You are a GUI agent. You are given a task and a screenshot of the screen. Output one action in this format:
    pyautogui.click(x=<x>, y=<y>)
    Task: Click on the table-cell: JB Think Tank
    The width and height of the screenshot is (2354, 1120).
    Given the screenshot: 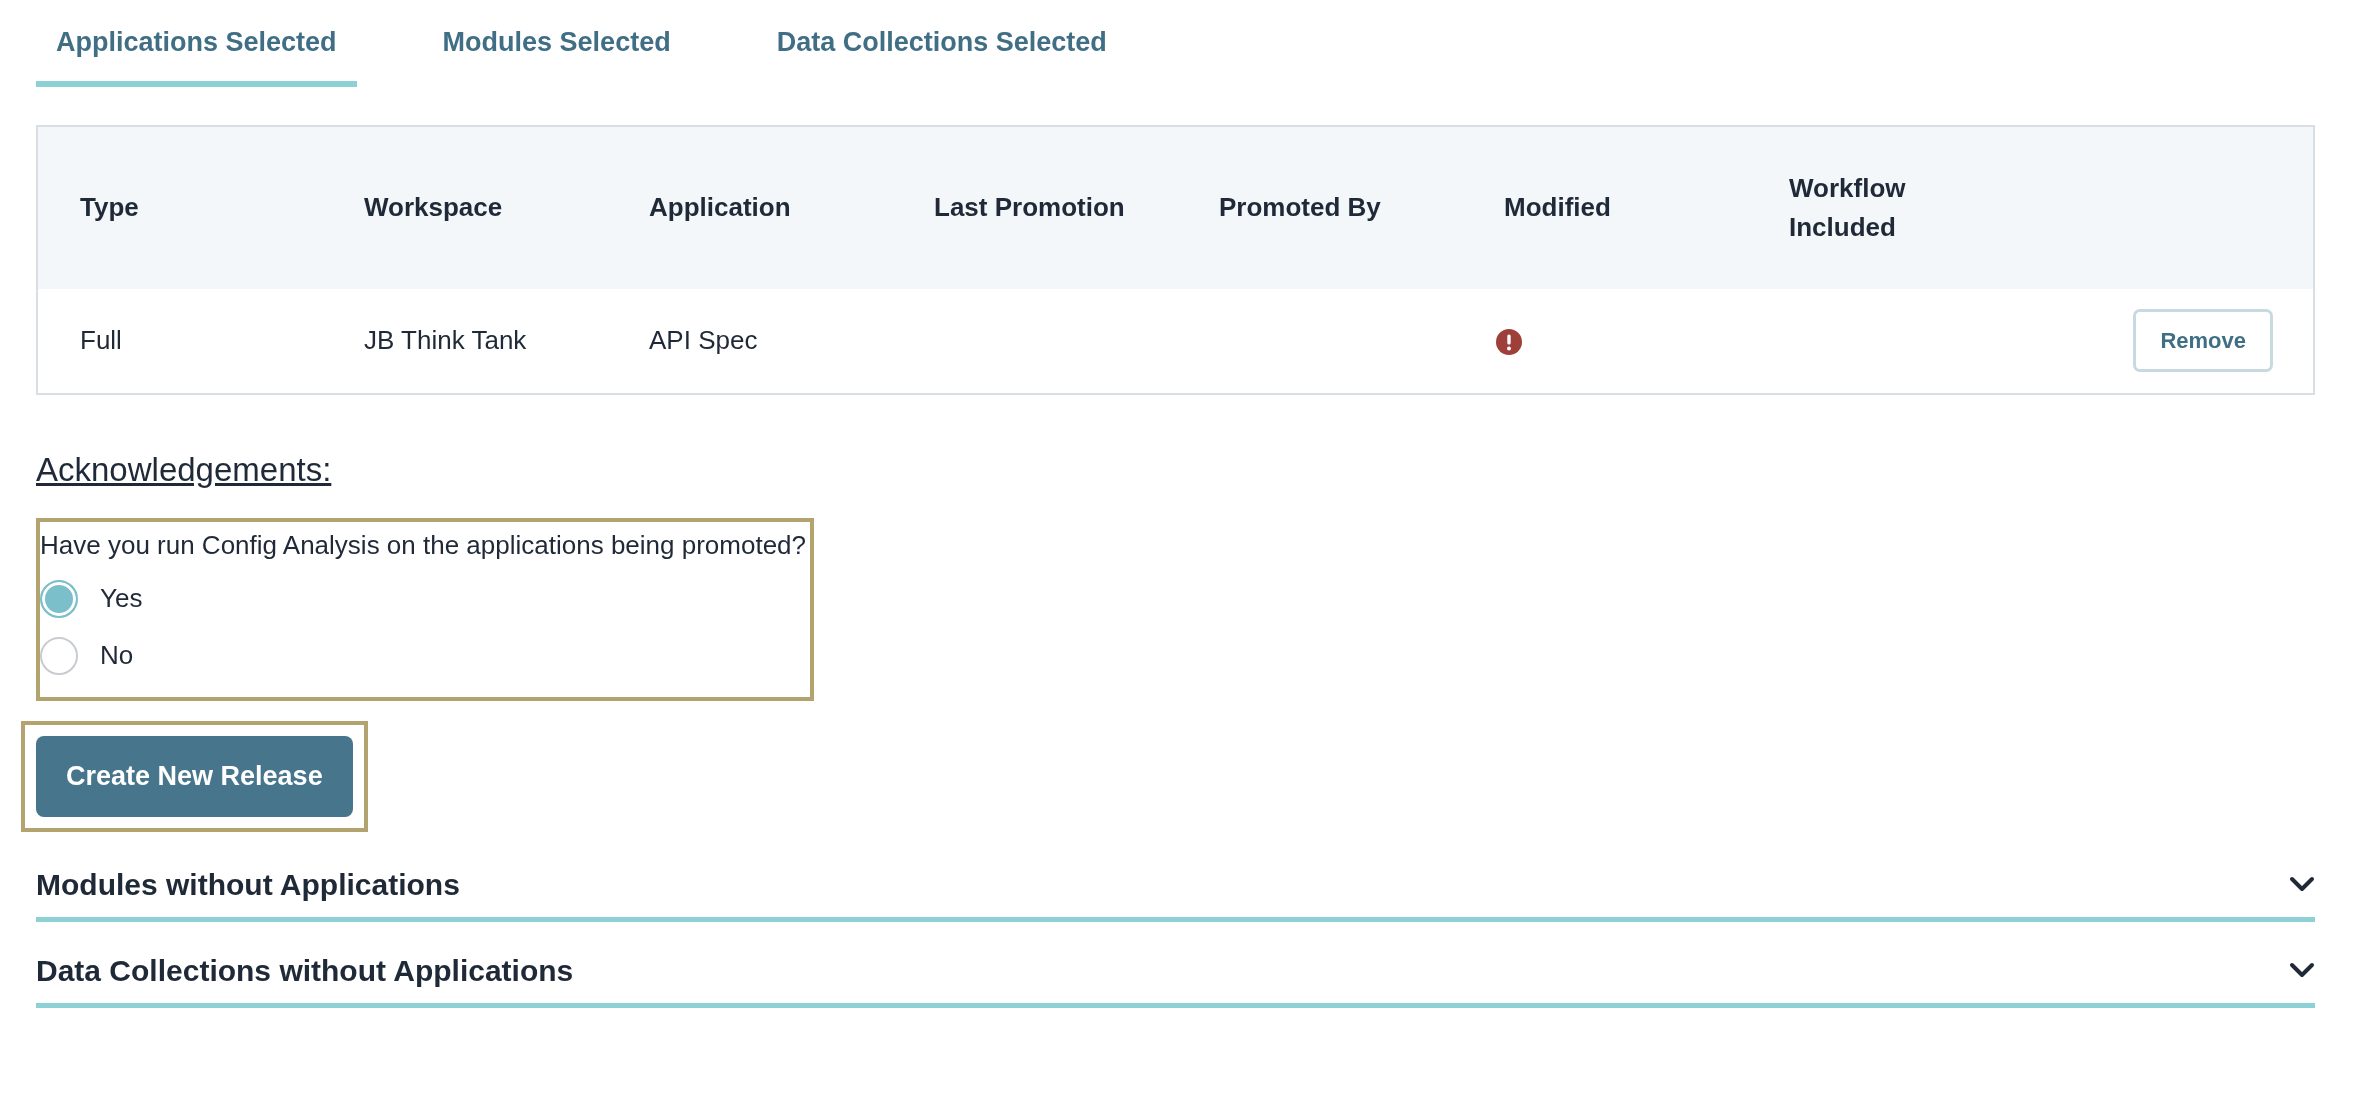 What is the action you would take?
    pyautogui.click(x=445, y=340)
    